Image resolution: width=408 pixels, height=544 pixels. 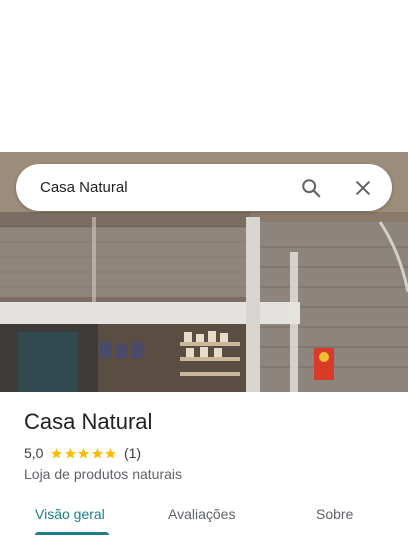 I want to click on rating-row: 5,0 (1), so click(x=82, y=453).